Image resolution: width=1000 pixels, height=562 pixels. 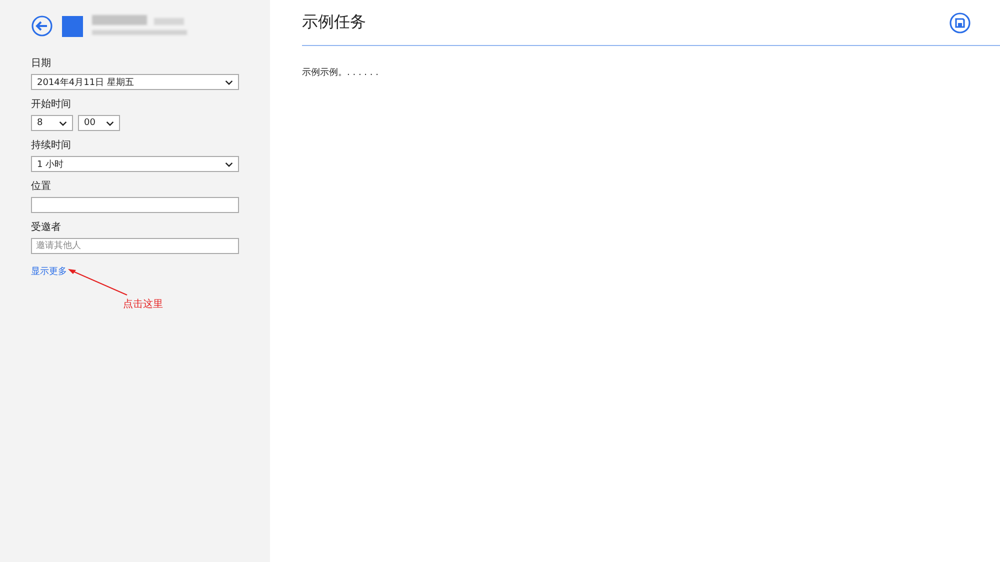 I want to click on input-field: 邀请其他人, so click(x=135, y=246).